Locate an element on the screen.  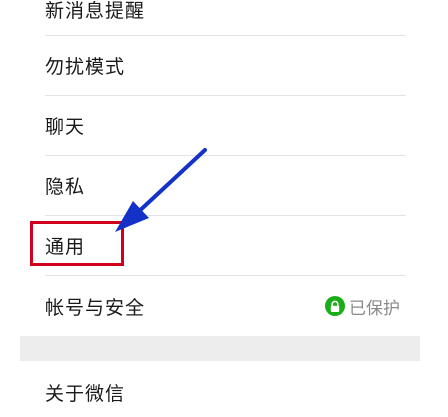
settings-item-new-message-notification: 新消息提醒 is located at coordinates (220, 14).